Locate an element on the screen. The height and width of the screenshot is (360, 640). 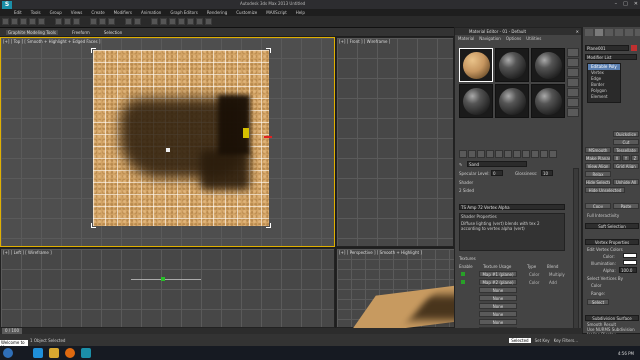
menu-modifiers: Modifiers is located at coordinates (123, 12).